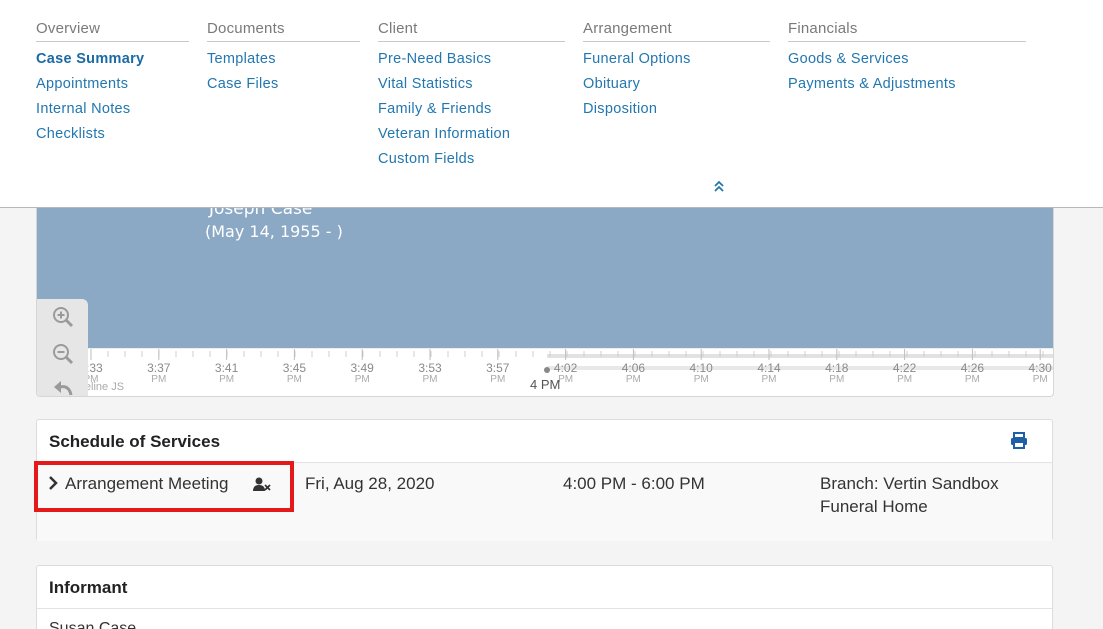 The image size is (1103, 629). What do you see at coordinates (769, 373) in the screenshot?
I see `timeline-tick-label: 4:14 PM` at bounding box center [769, 373].